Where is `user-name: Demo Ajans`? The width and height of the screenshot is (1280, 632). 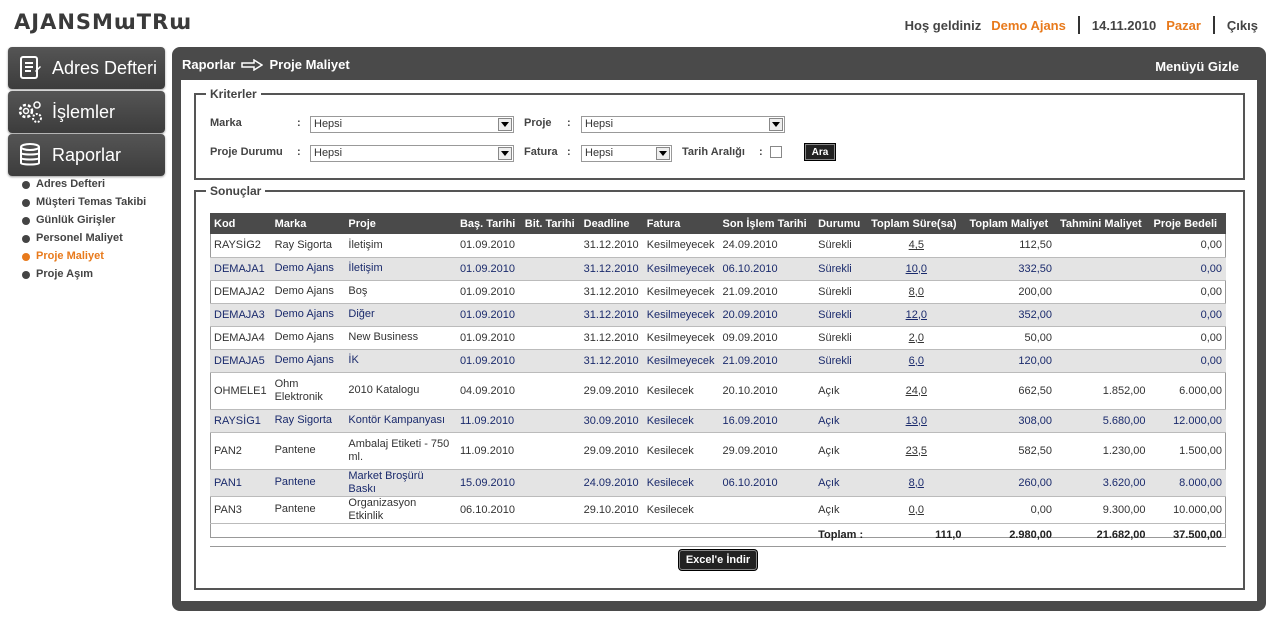
user-name: Demo Ajans is located at coordinates (1028, 25).